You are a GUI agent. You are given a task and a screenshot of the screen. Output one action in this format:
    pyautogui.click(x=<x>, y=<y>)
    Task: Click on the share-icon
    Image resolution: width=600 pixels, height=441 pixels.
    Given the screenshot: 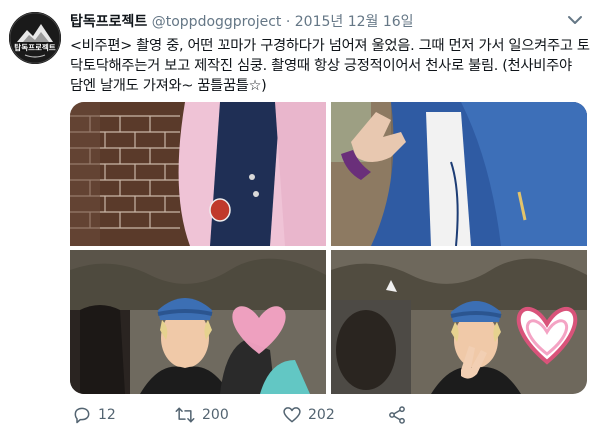 What is the action you would take?
    pyautogui.click(x=397, y=415)
    